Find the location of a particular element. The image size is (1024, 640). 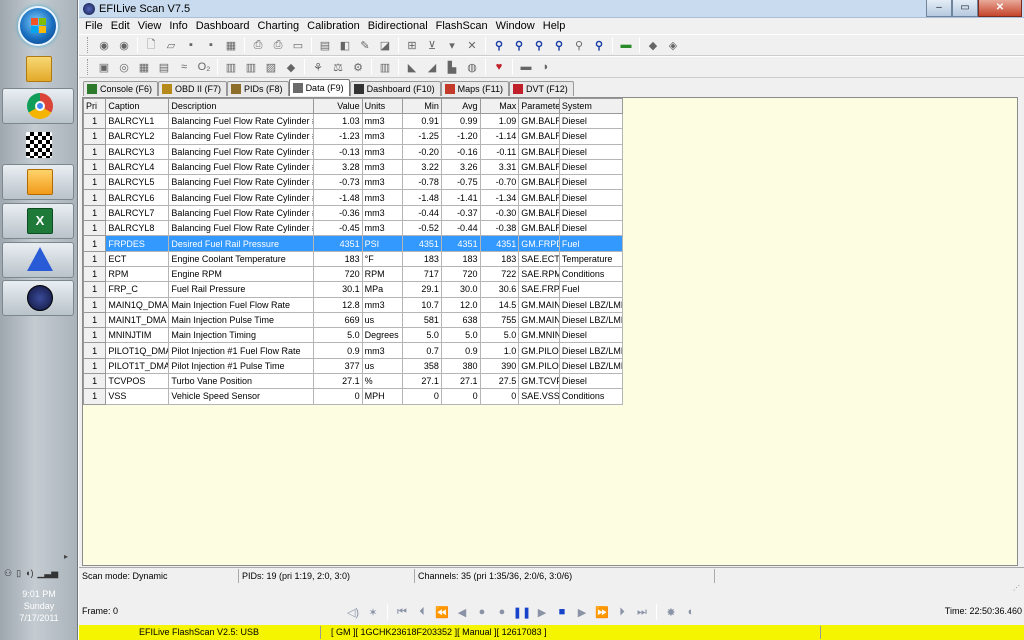

cell-units: RPM is located at coordinates (382, 274).